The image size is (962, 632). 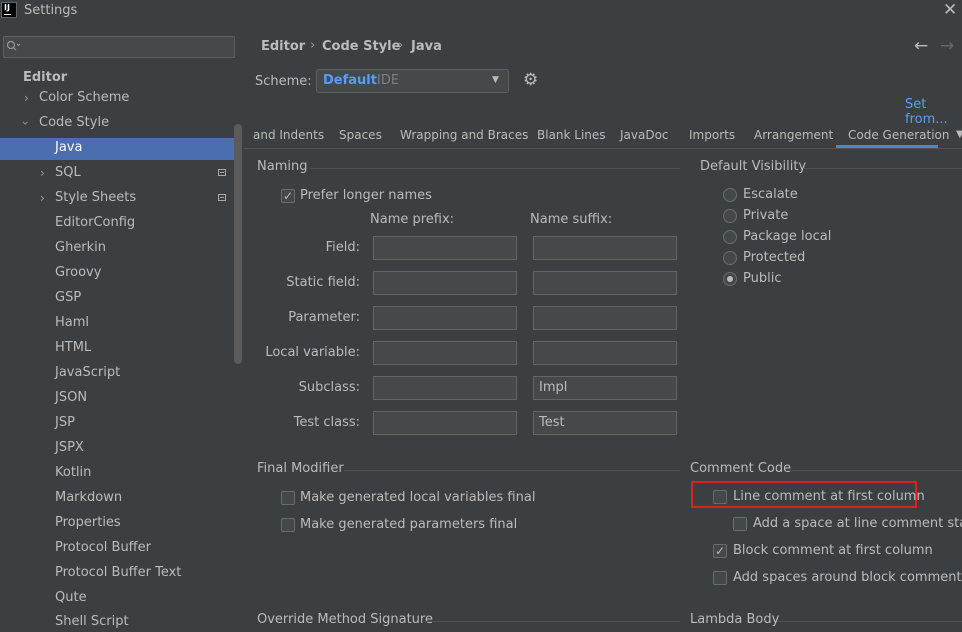 What do you see at coordinates (644, 135) in the screenshot?
I see `tab-javadoc: JavaDoc` at bounding box center [644, 135].